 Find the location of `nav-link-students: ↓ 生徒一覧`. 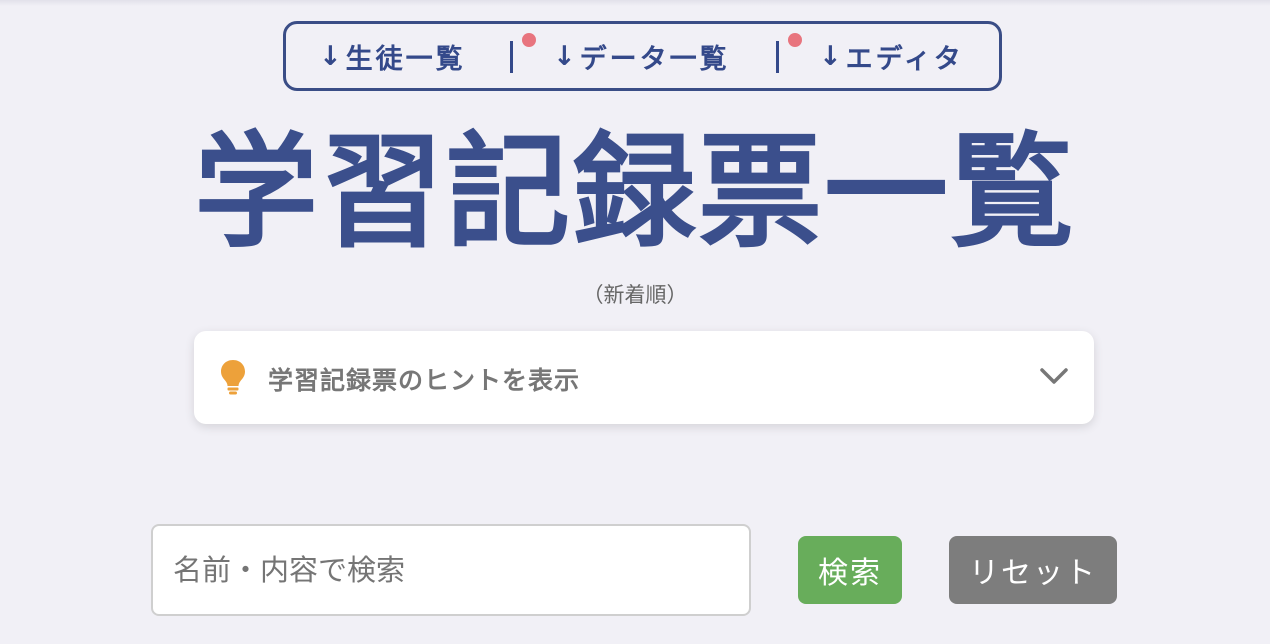

nav-link-students: ↓ 生徒一覧 is located at coordinates (392, 56).